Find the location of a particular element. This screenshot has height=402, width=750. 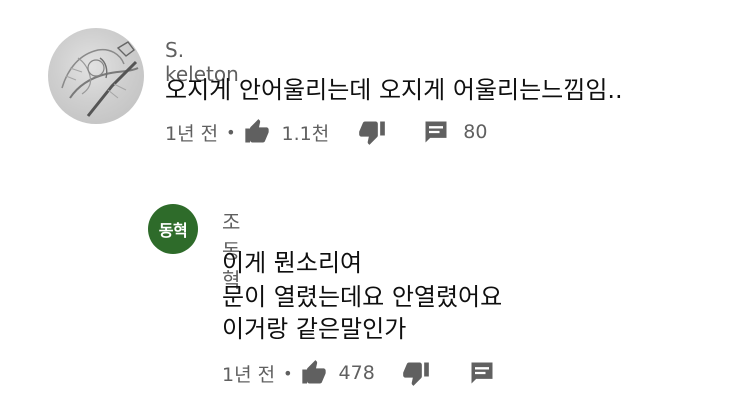

like-count: 1.1천 is located at coordinates (305, 133).